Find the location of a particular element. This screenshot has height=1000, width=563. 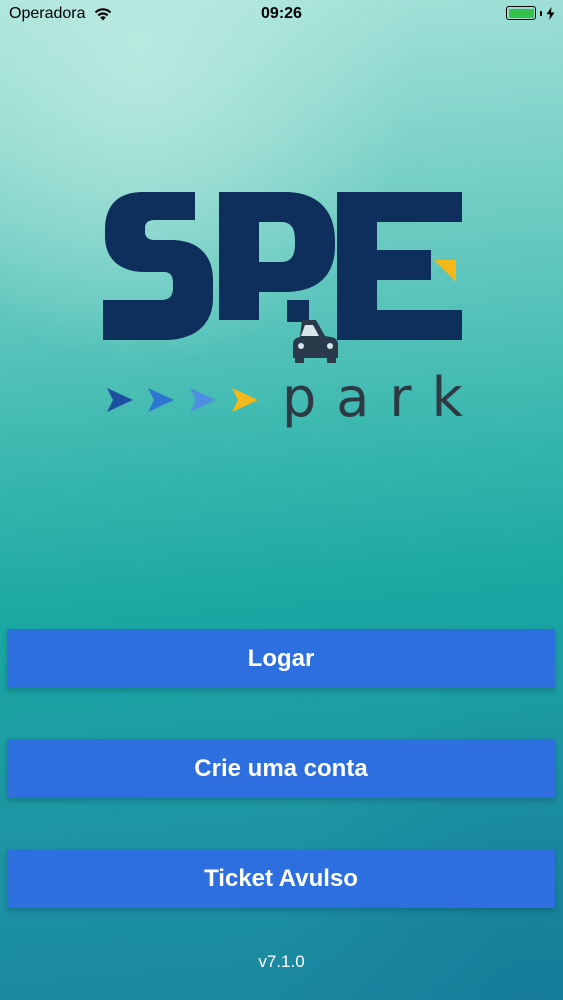

app-version: v7.1.0 is located at coordinates (281, 961).